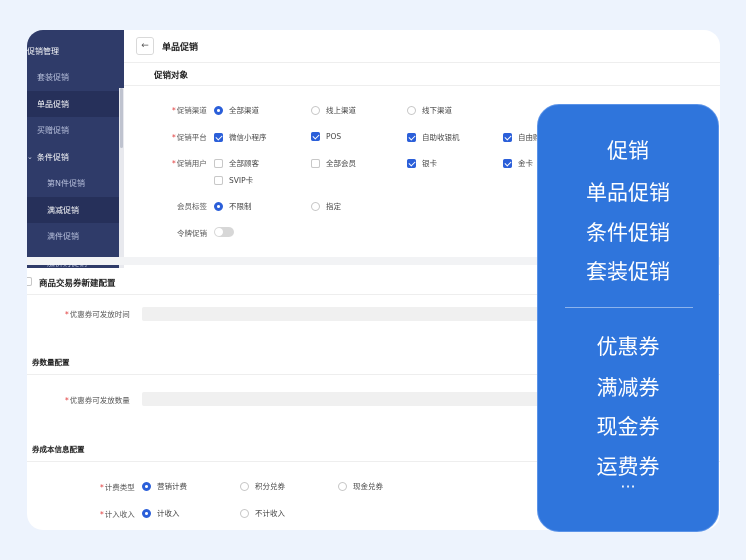  What do you see at coordinates (53, 130) in the screenshot?
I see `sidebar-item-label: 买赠促销` at bounding box center [53, 130].